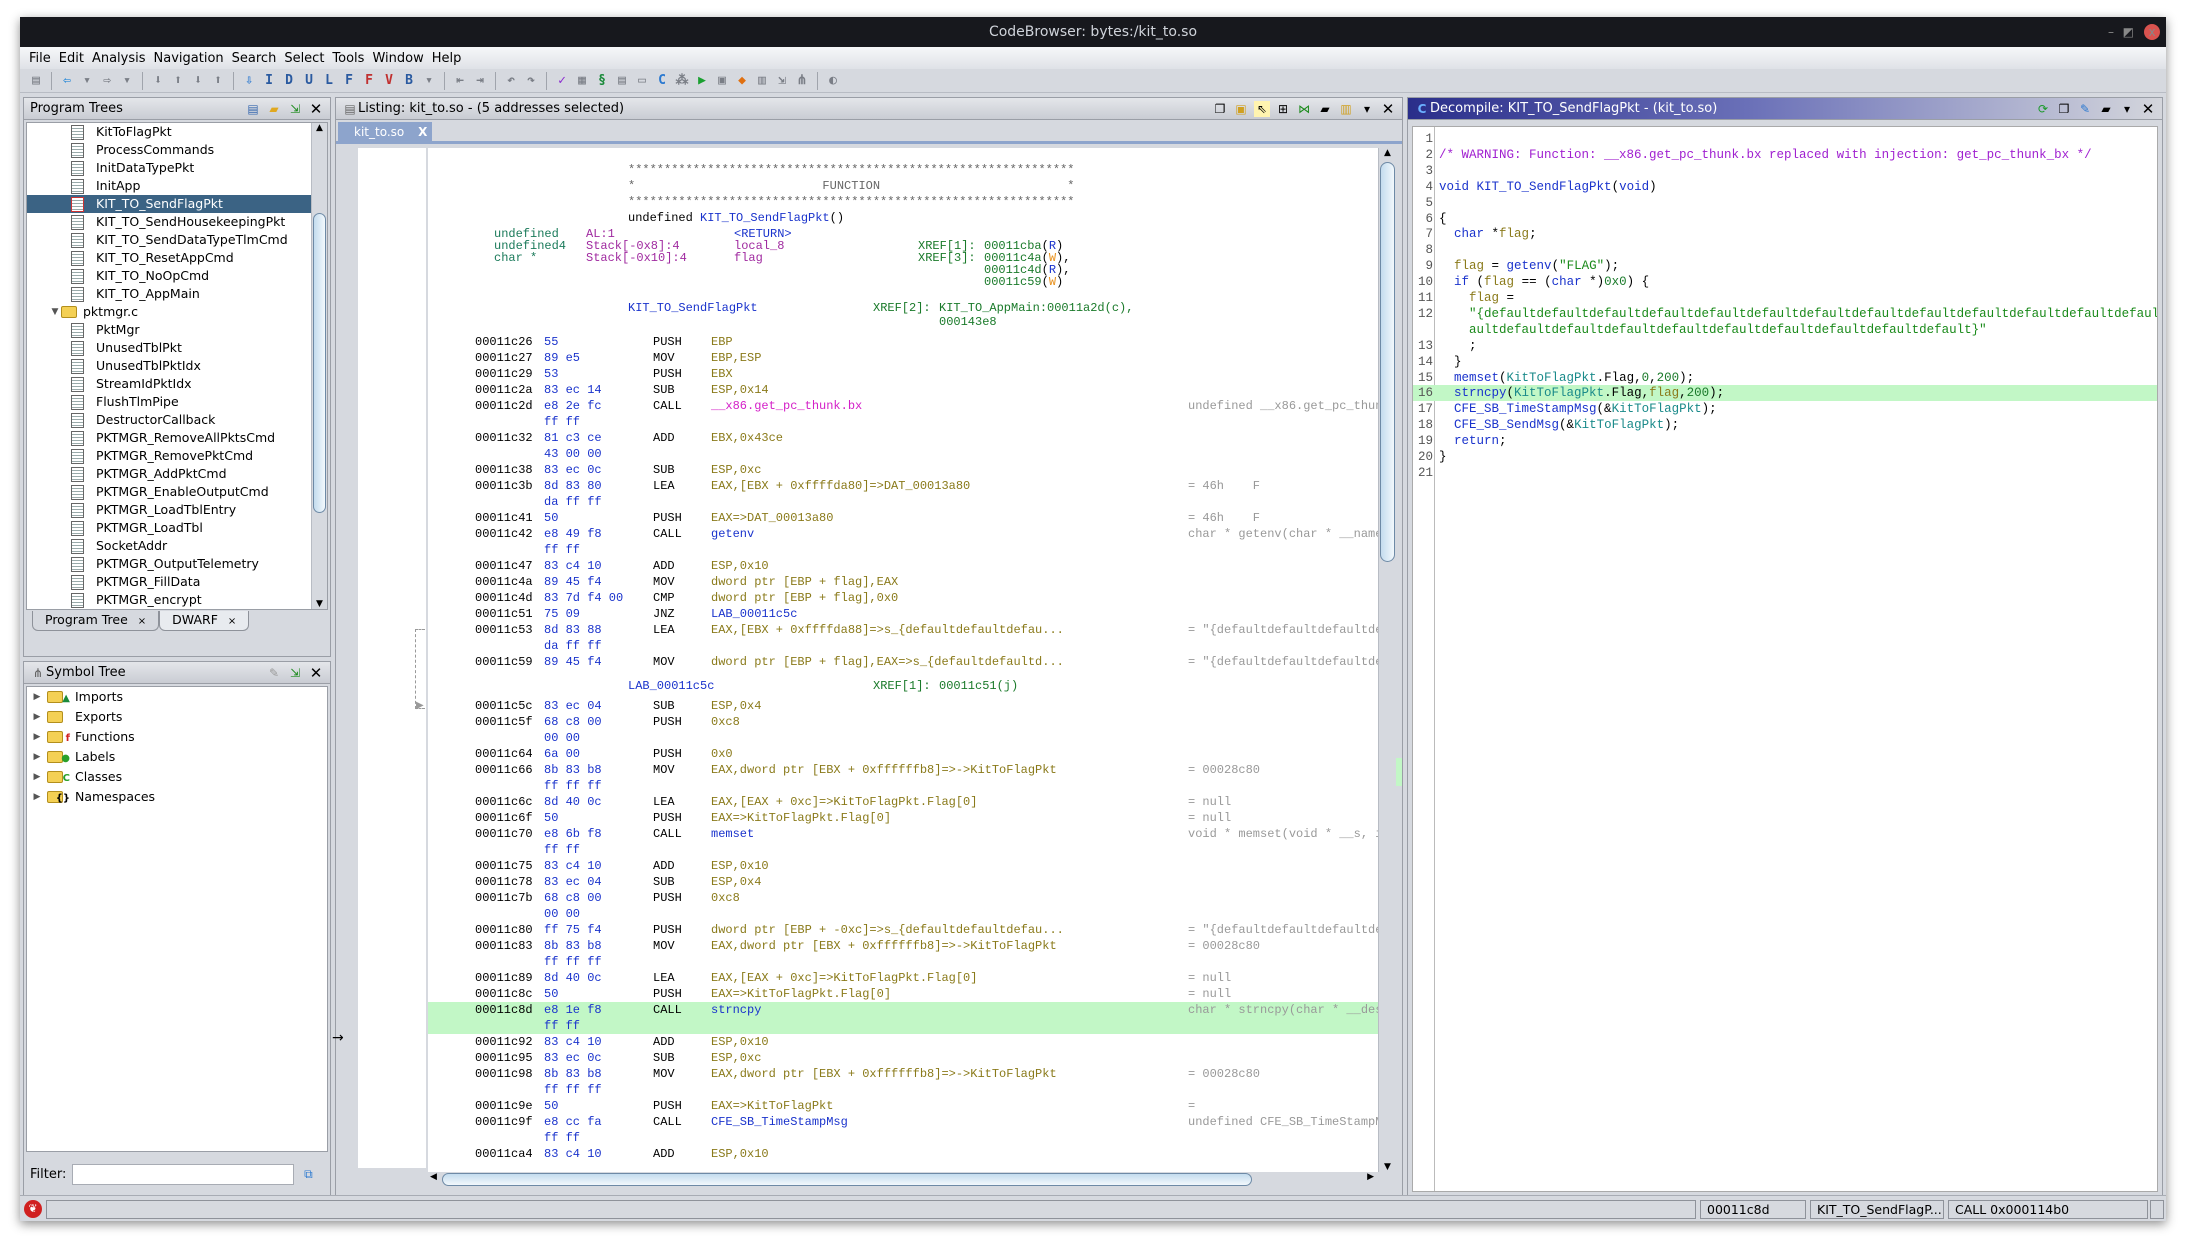 Image resolution: width=2187 pixels, height=1239 pixels. What do you see at coordinates (127, 81) in the screenshot?
I see `forward-dropdown-icon: ▾` at bounding box center [127, 81].